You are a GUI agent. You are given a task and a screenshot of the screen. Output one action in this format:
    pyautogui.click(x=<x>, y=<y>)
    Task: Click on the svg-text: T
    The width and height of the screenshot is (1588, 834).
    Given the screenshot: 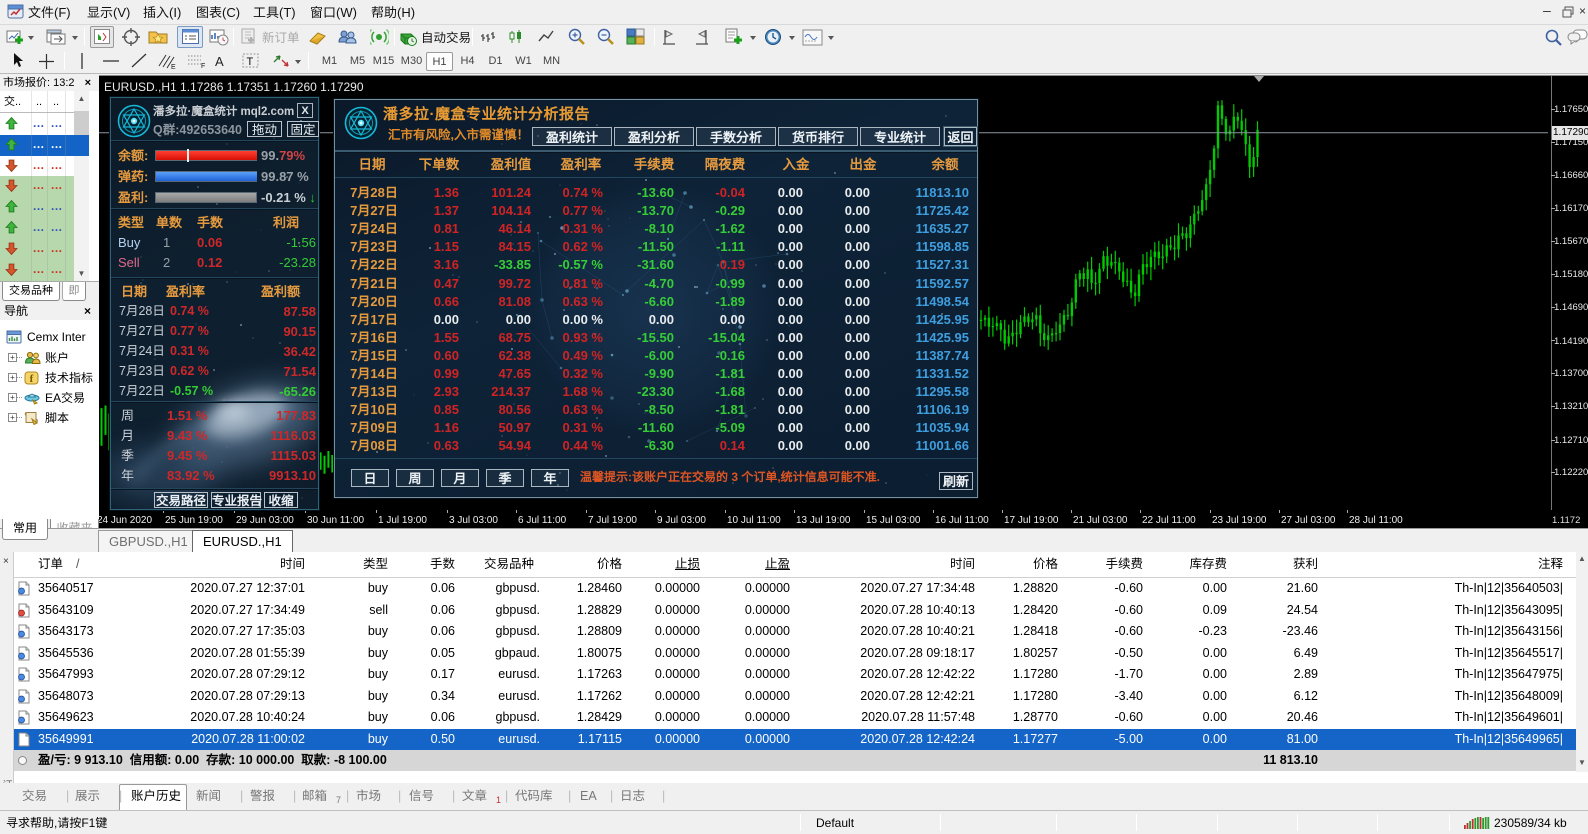 What is the action you would take?
    pyautogui.click(x=250, y=62)
    